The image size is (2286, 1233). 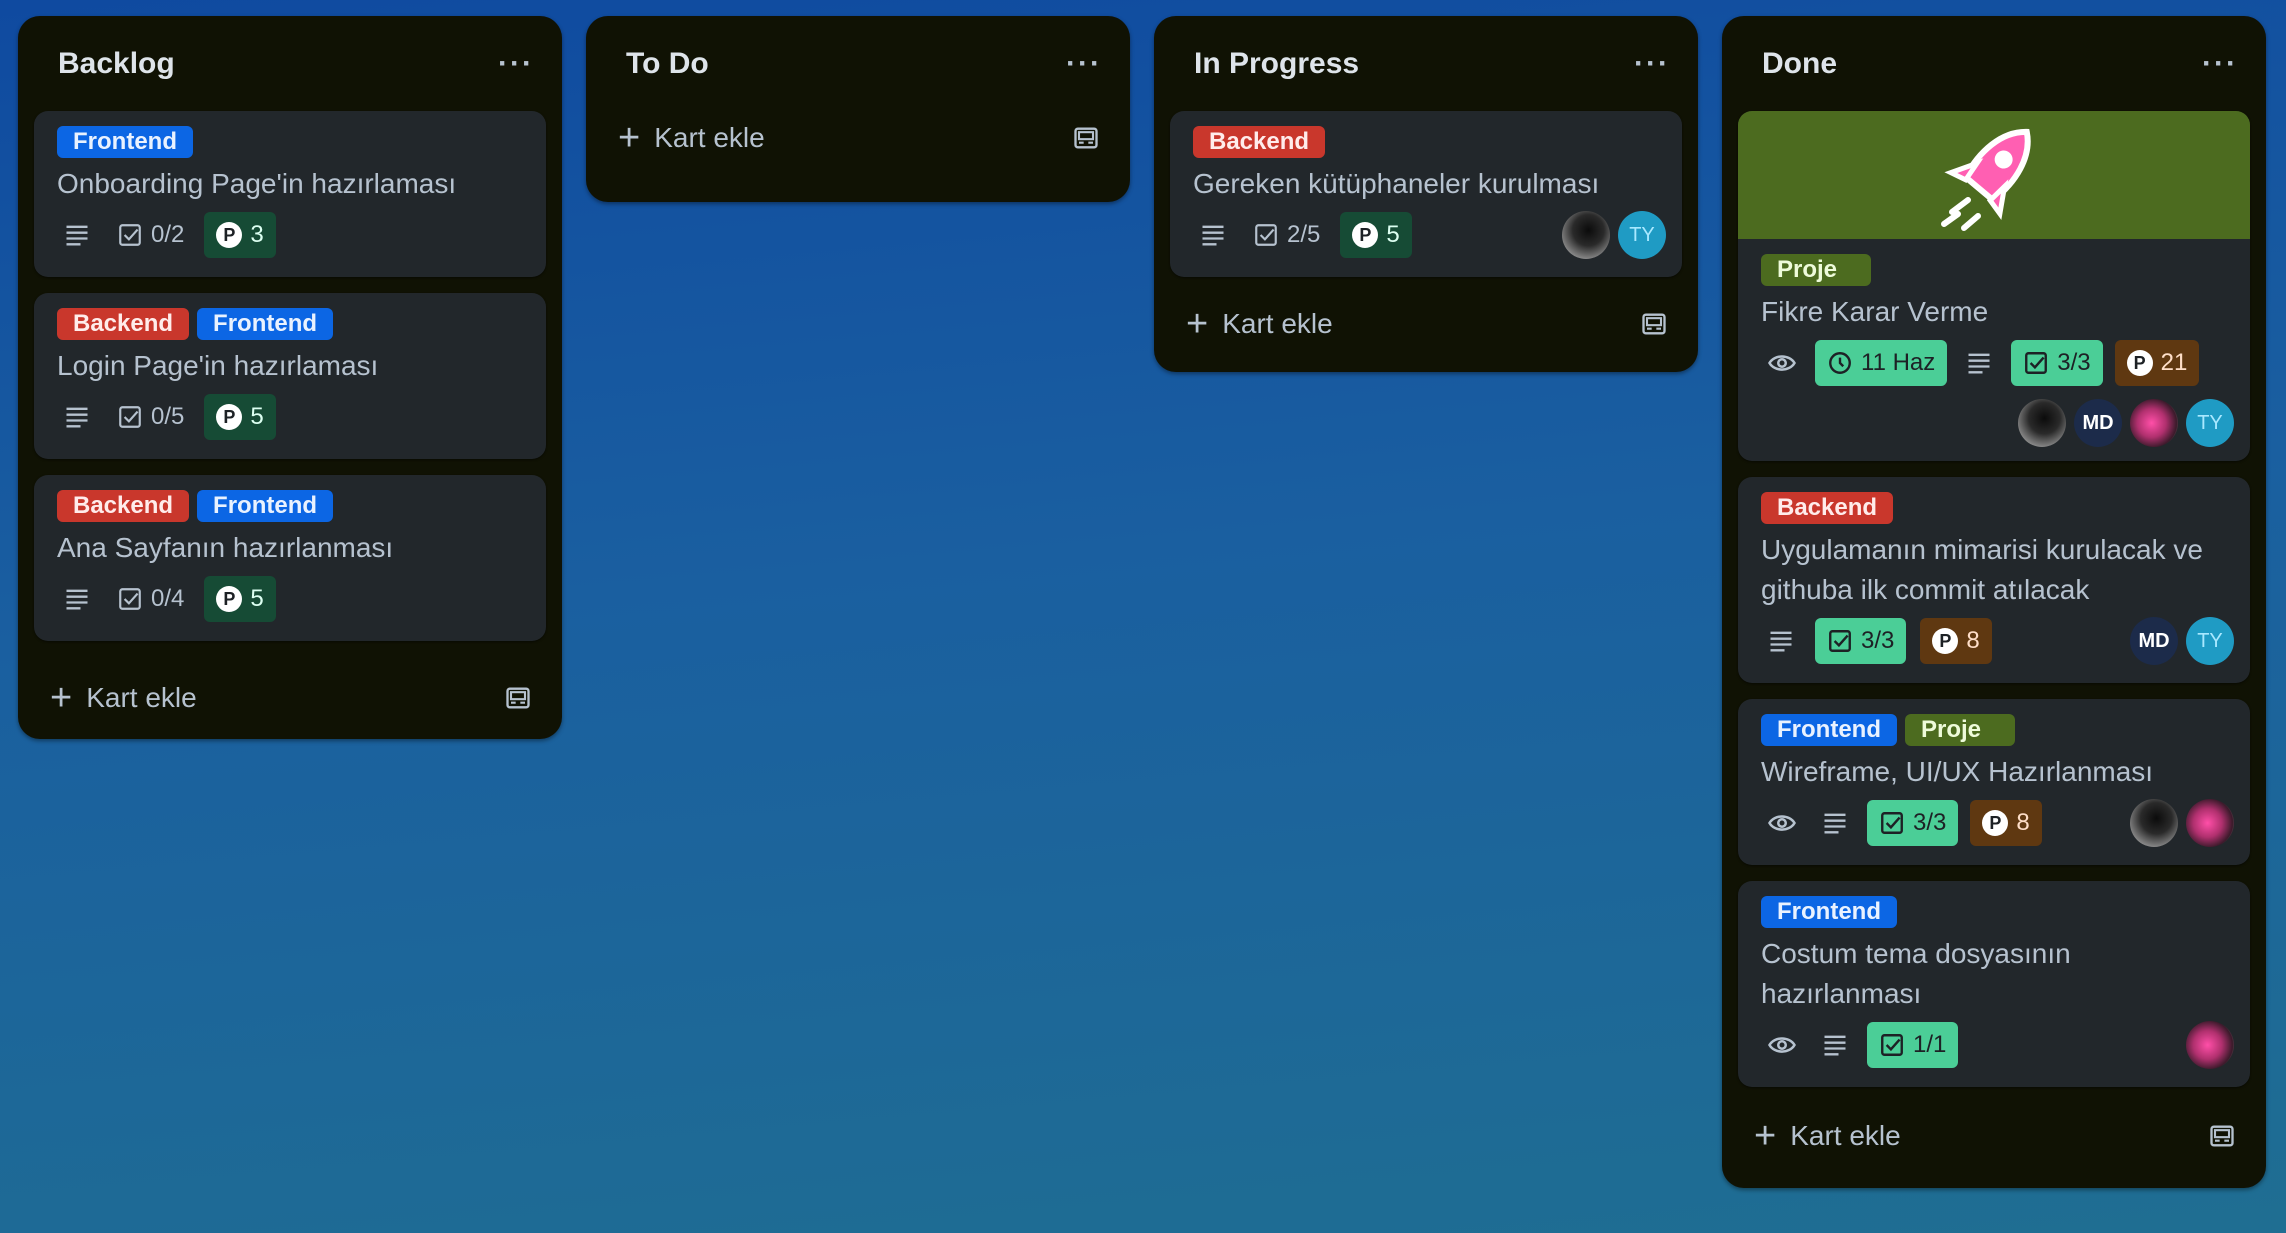 I want to click on list-title: Done, so click(x=1799, y=64).